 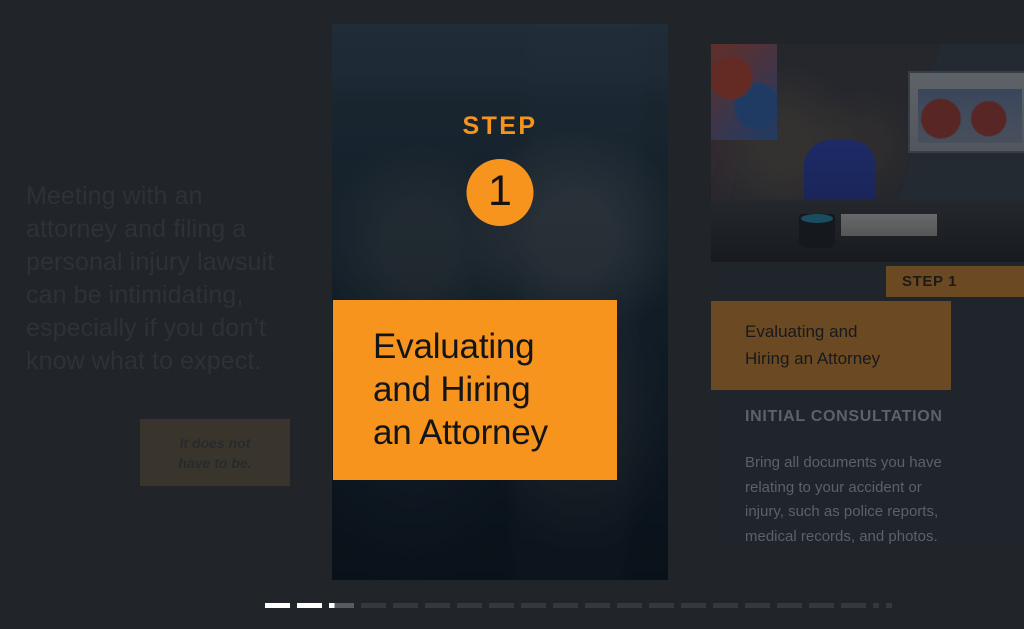 What do you see at coordinates (844, 416) in the screenshot?
I see `section-kicker: INITIAL CONSULTATION` at bounding box center [844, 416].